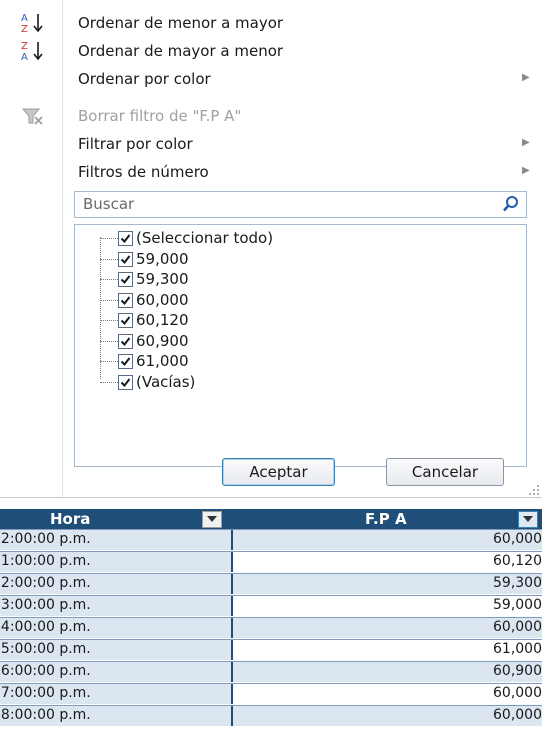  What do you see at coordinates (116, 628) in the screenshot?
I see `cell-hora: 04:00:00 p.m.` at bounding box center [116, 628].